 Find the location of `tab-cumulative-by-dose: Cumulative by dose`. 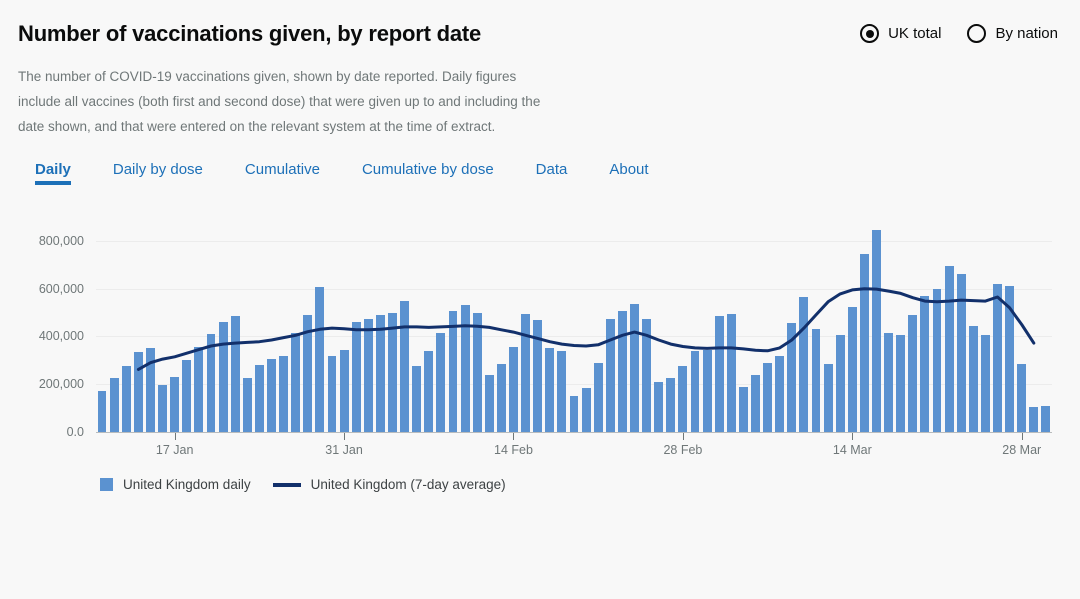

tab-cumulative-by-dose: Cumulative by dose is located at coordinates (428, 171).